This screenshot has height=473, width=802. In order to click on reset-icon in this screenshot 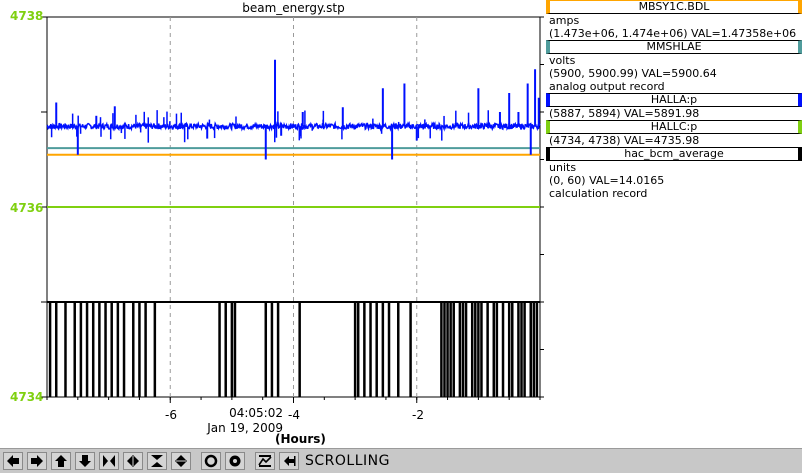, I will do `click(211, 461)`.